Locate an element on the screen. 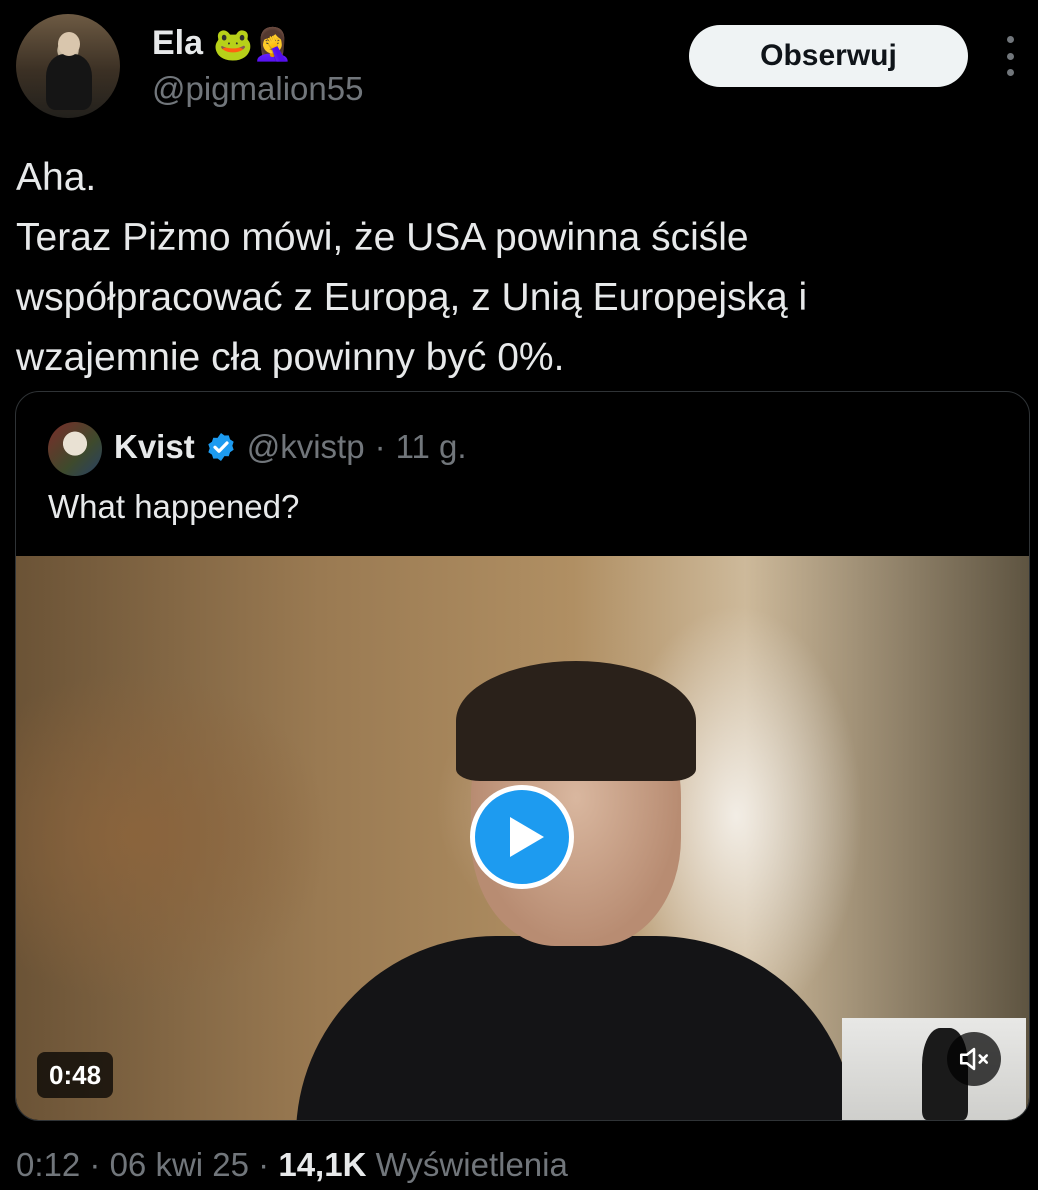 This screenshot has width=1038, height=1190. quoted-author-name: Kvist is located at coordinates (154, 447).